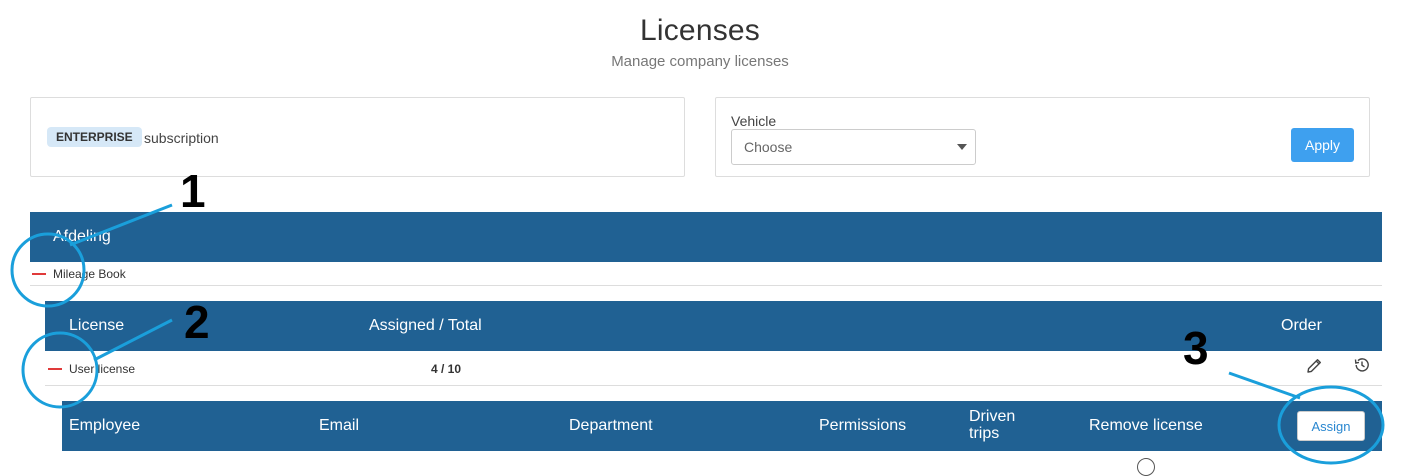  What do you see at coordinates (181, 138) in the screenshot?
I see `subscription-text: subscription` at bounding box center [181, 138].